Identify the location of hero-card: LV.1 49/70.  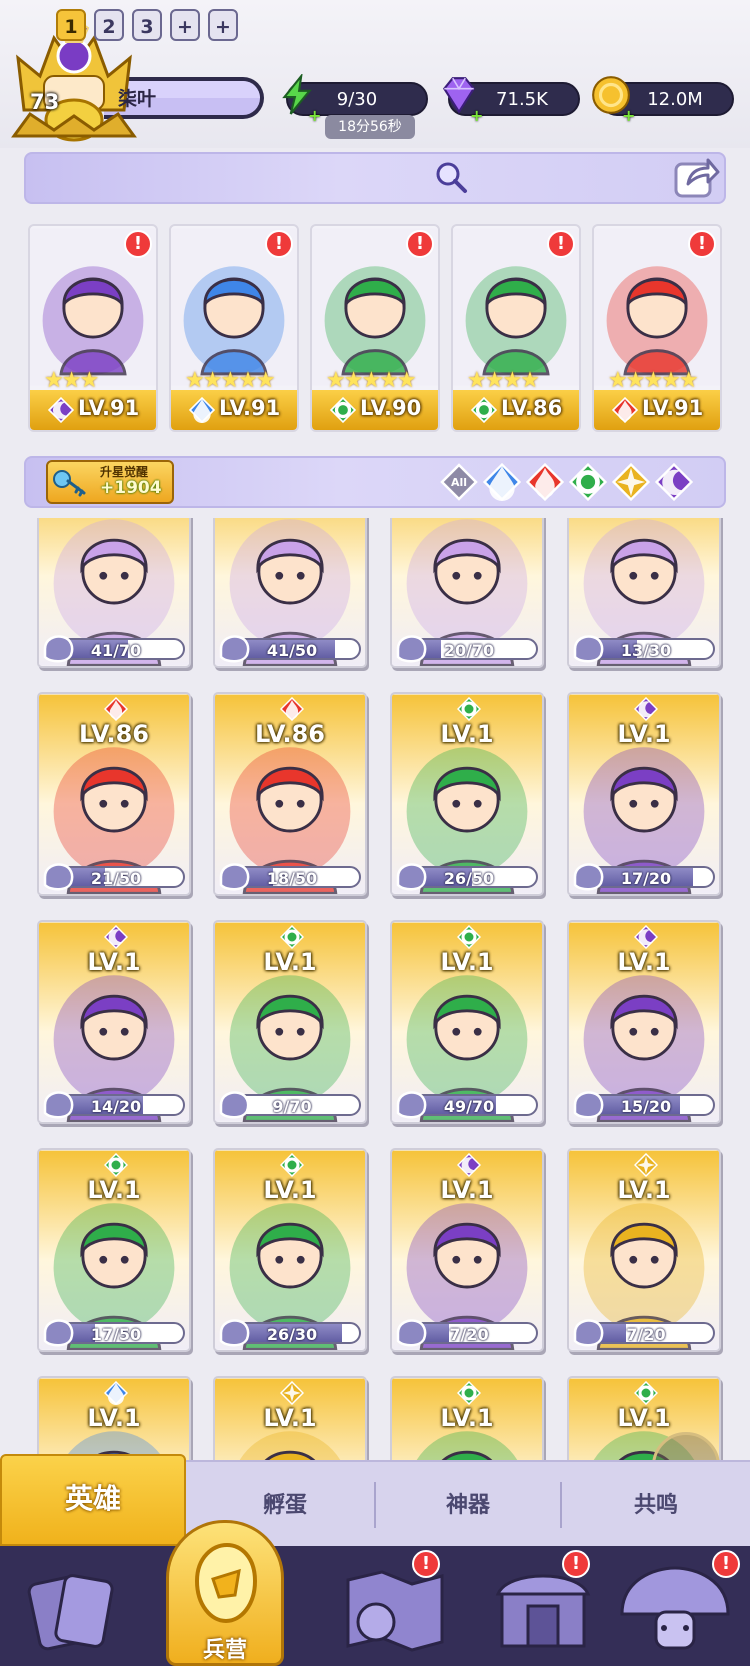
(467, 1022).